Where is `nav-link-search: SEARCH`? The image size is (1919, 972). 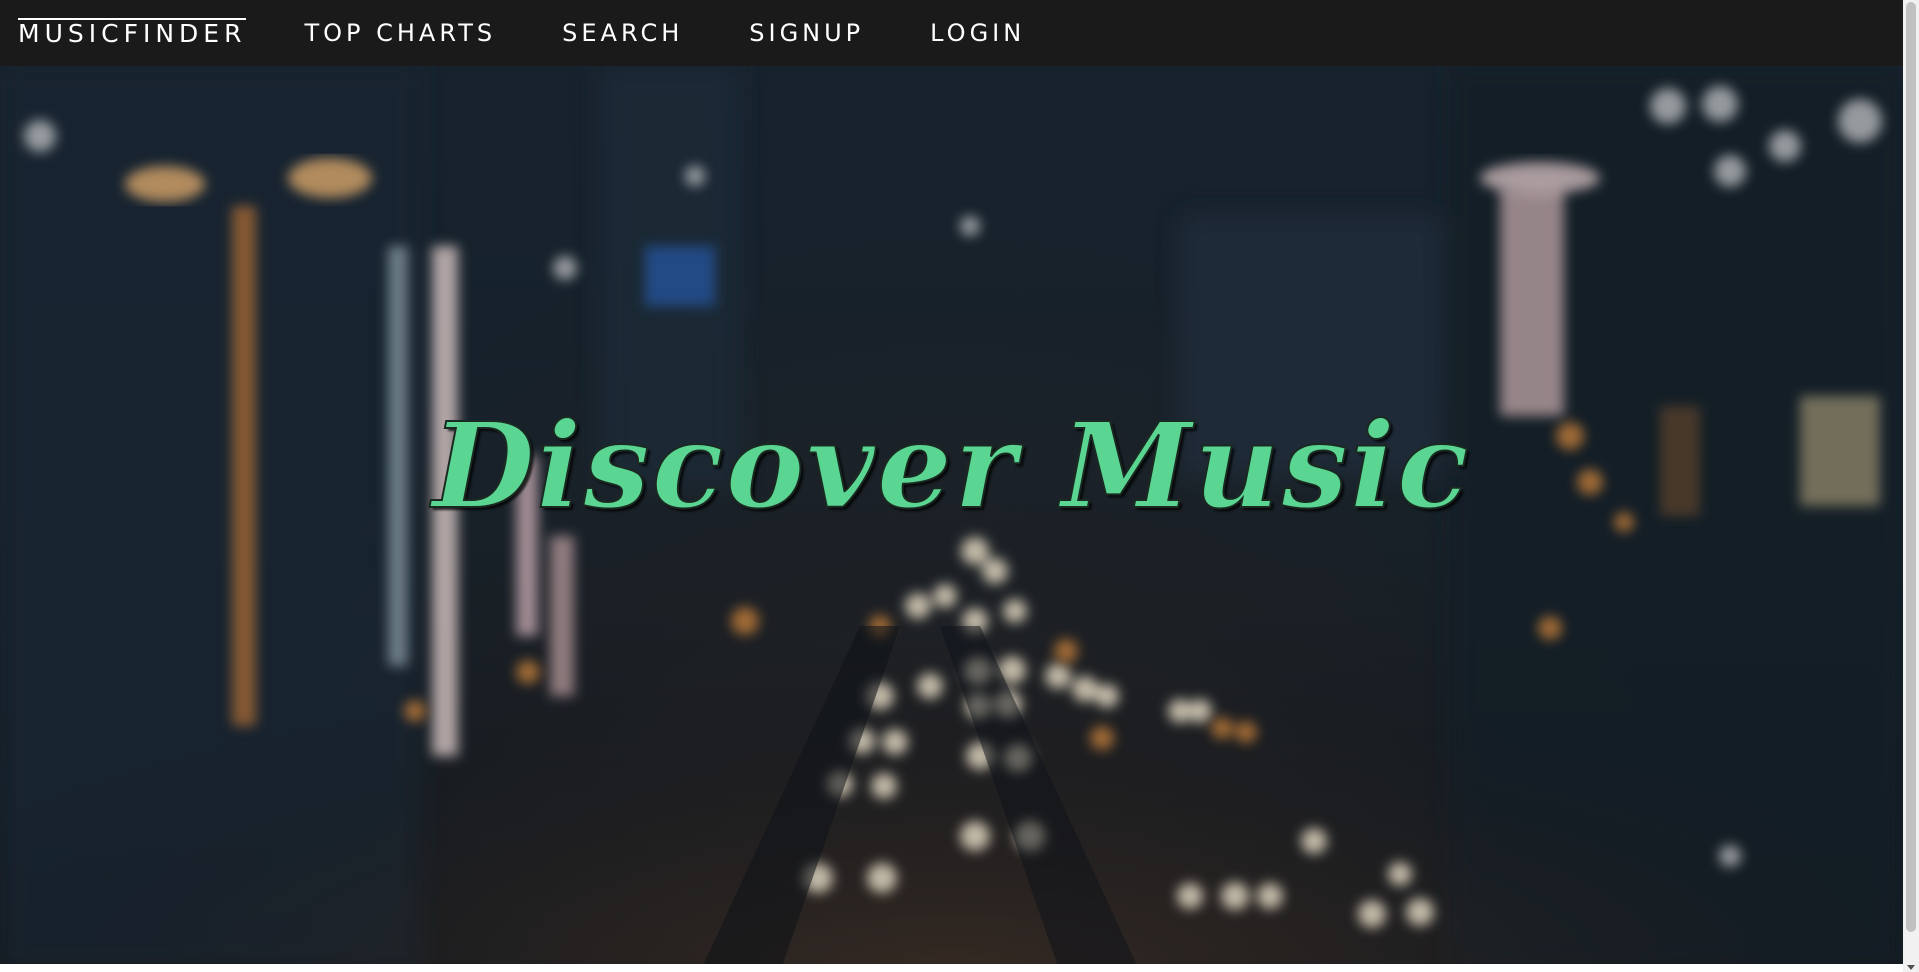 nav-link-search: SEARCH is located at coordinates (622, 33).